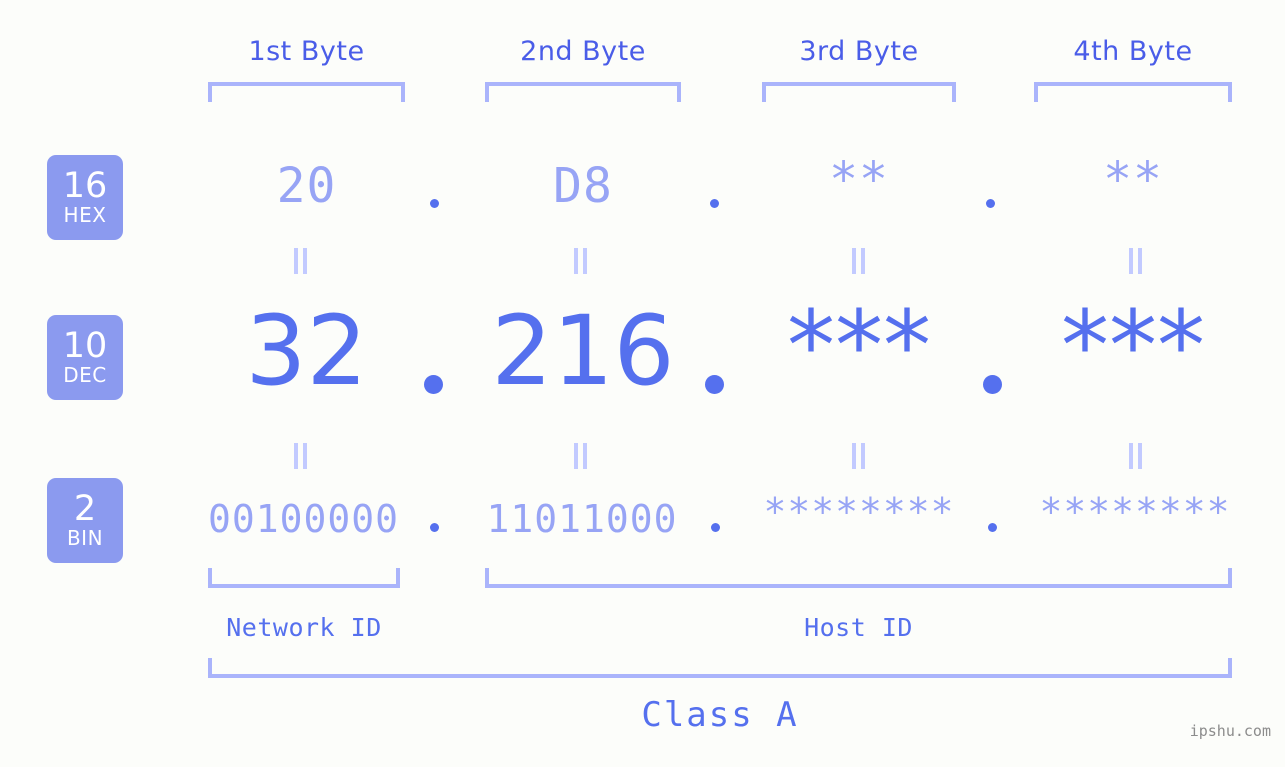 The image size is (1285, 767). What do you see at coordinates (304, 578) in the screenshot?
I see `network-id-bracket` at bounding box center [304, 578].